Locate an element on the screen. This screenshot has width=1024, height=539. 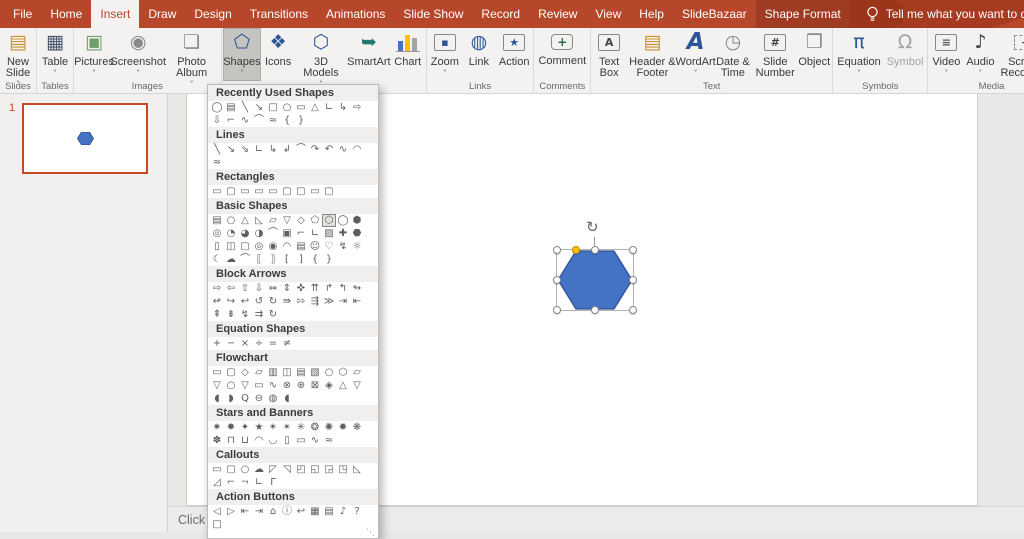
shape-option: ◔ is located at coordinates (231, 233).